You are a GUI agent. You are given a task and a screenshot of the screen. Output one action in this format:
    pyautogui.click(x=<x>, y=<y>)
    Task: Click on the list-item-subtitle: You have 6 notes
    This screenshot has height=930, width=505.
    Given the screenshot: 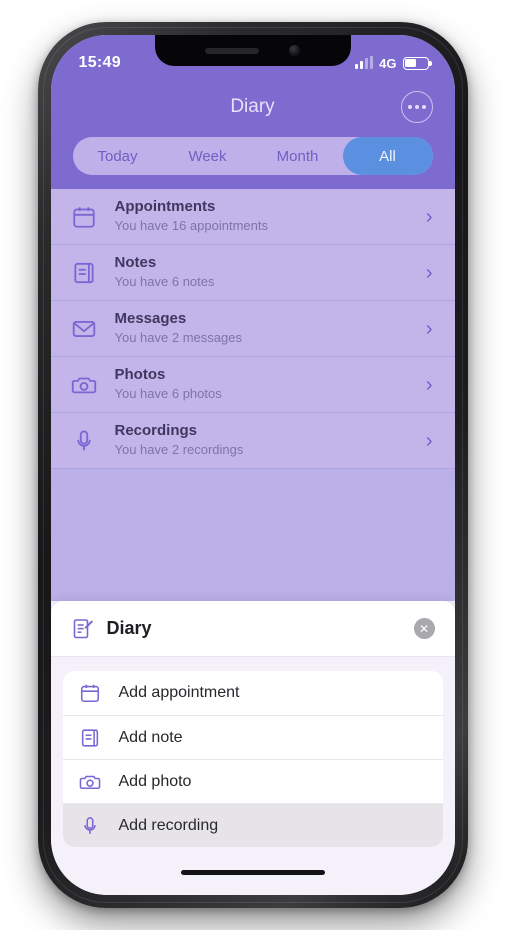 What is the action you would take?
    pyautogui.click(x=164, y=281)
    